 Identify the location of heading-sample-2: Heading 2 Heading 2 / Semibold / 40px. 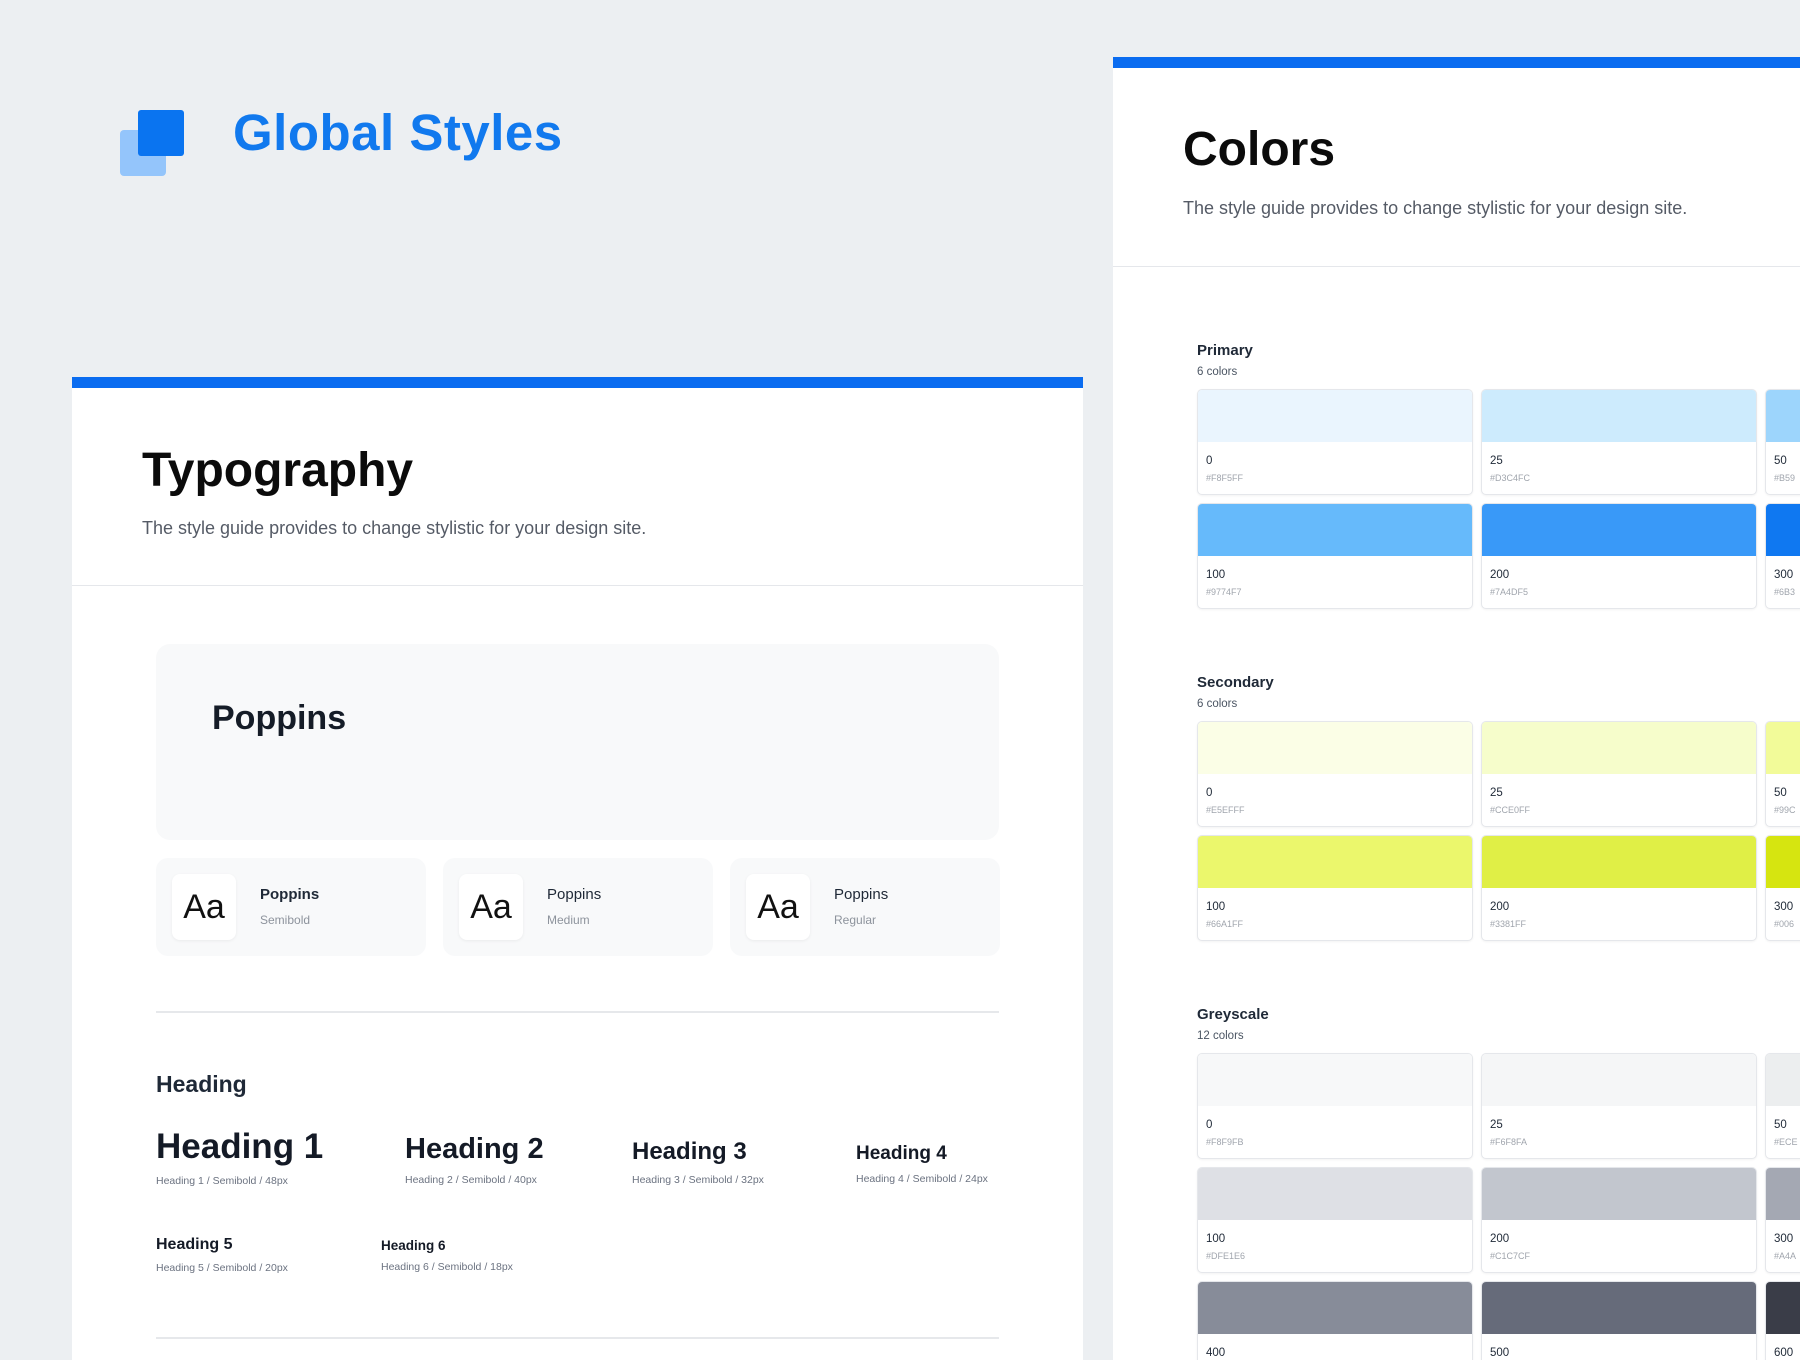
(474, 1159).